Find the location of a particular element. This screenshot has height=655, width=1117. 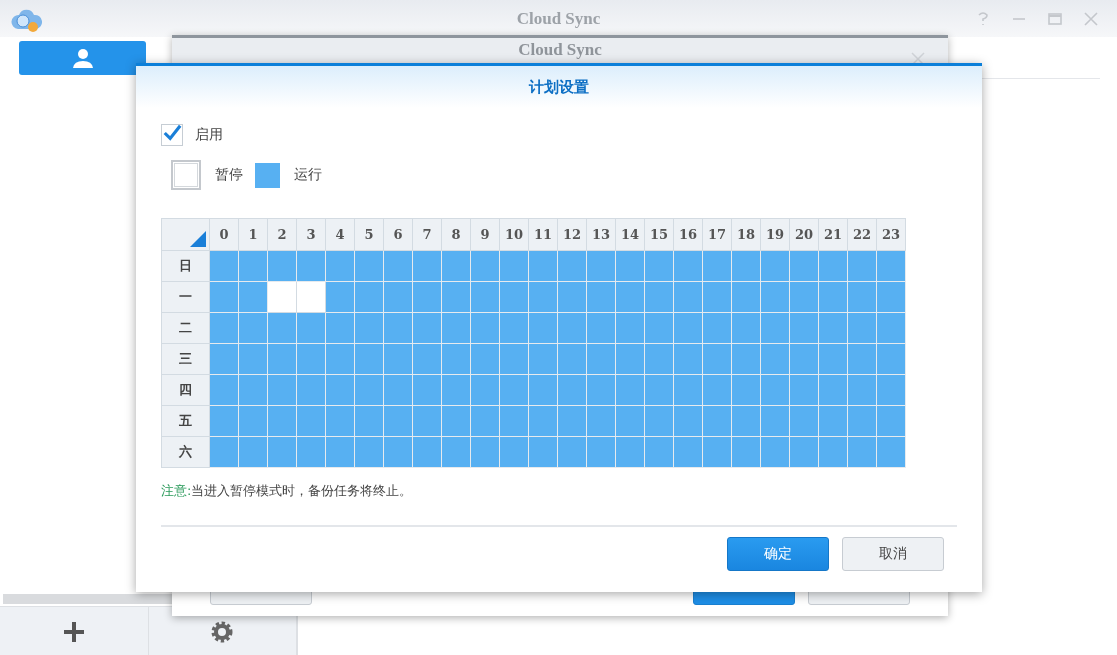

hour-header: 13 is located at coordinates (601, 234).